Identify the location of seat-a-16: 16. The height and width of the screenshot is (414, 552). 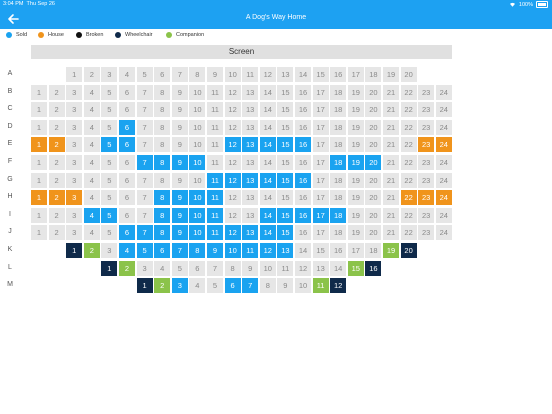
(338, 74).